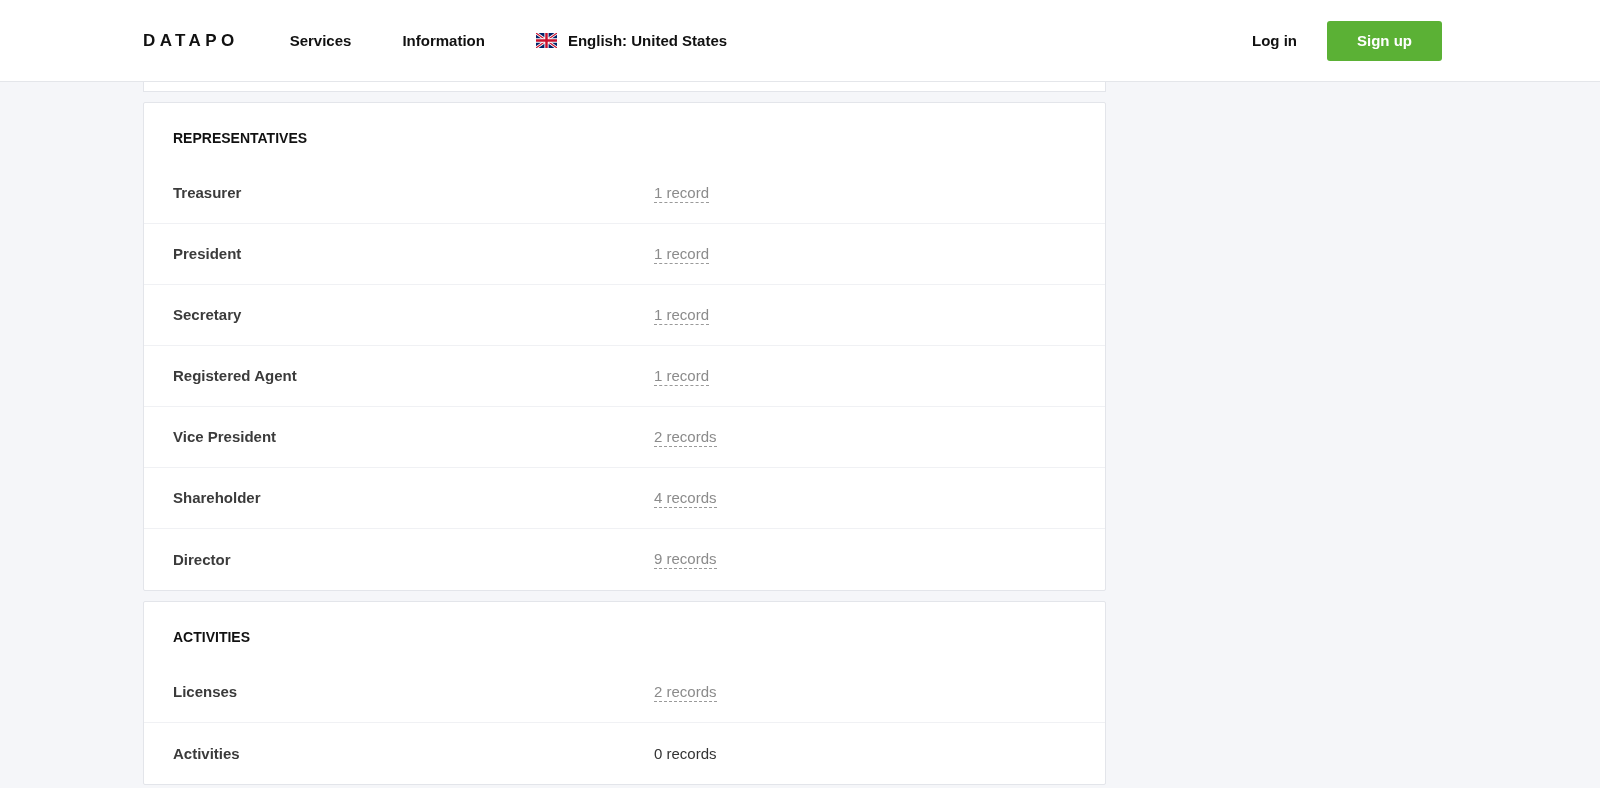  I want to click on section-title: ACTIVITIES, so click(211, 637).